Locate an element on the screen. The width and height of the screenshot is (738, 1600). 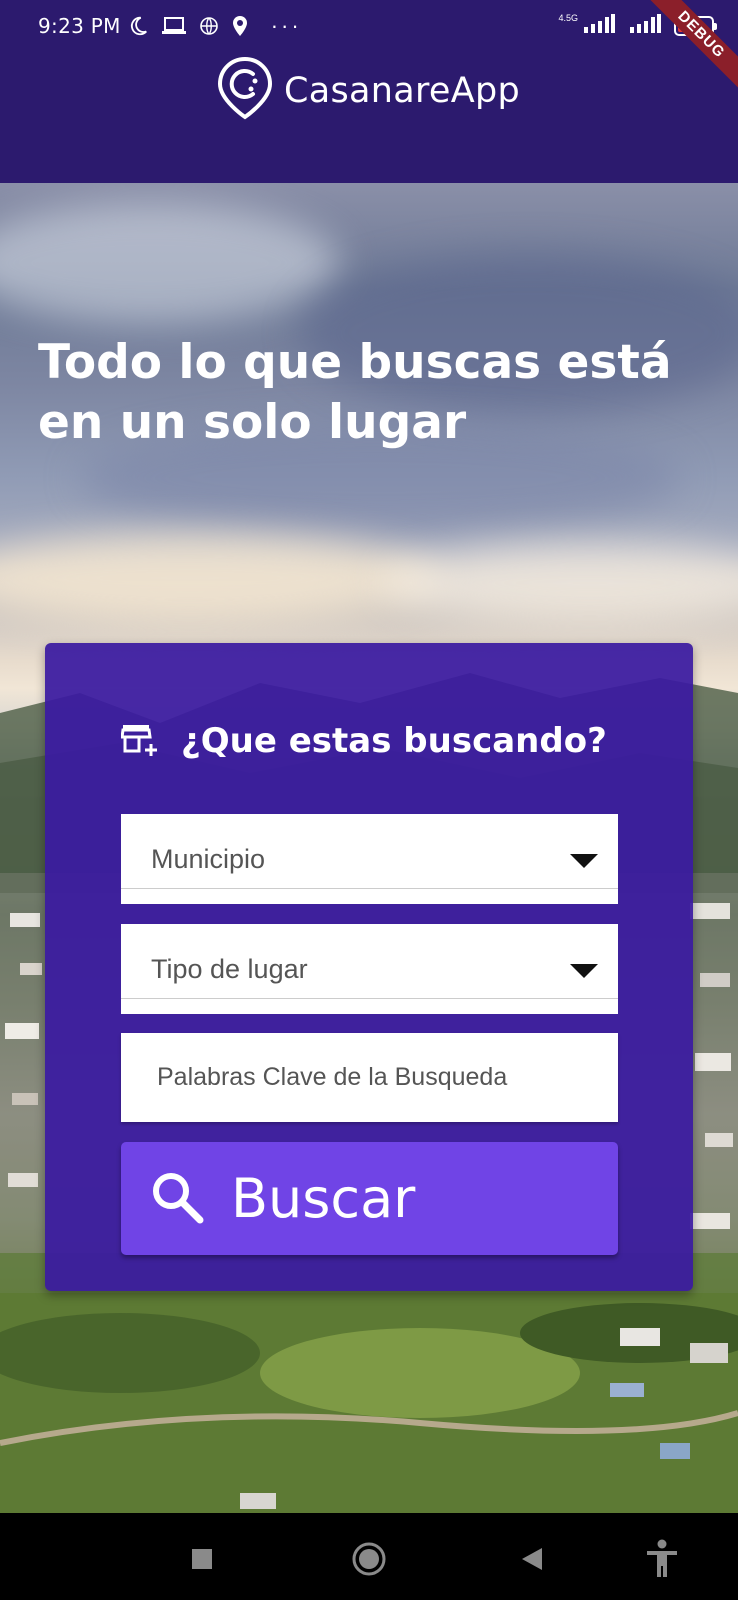
tipo-lugar-dropdown: Tipo de lugar is located at coordinates (369, 969).